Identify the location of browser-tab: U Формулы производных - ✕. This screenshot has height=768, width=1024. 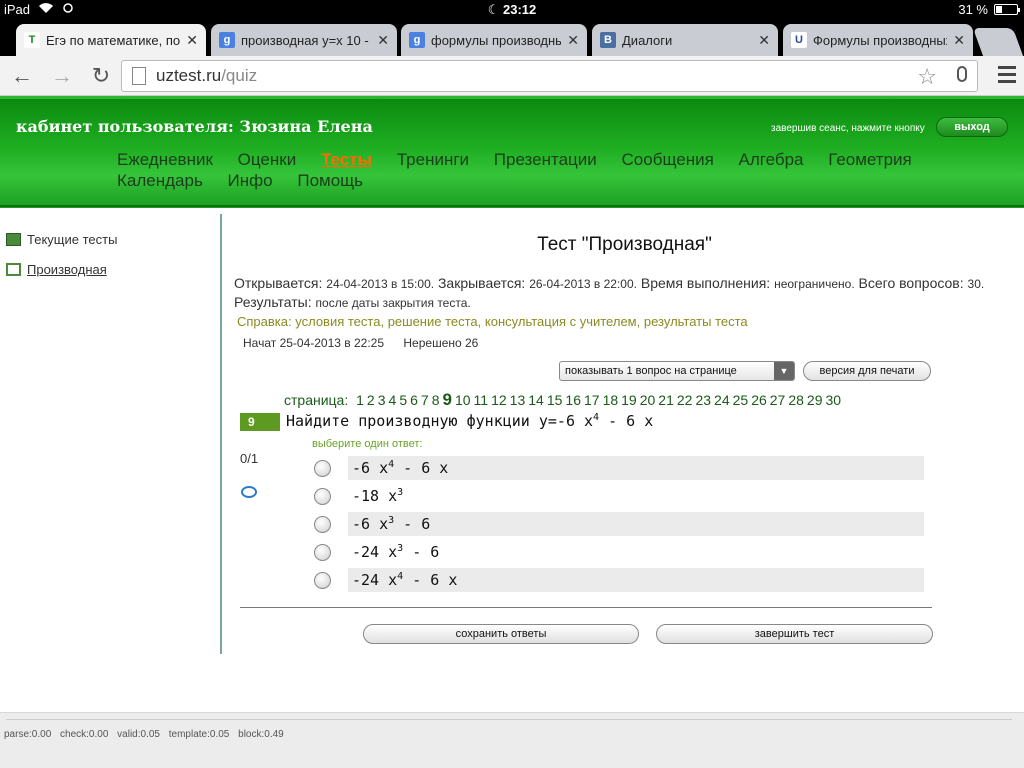
(878, 40).